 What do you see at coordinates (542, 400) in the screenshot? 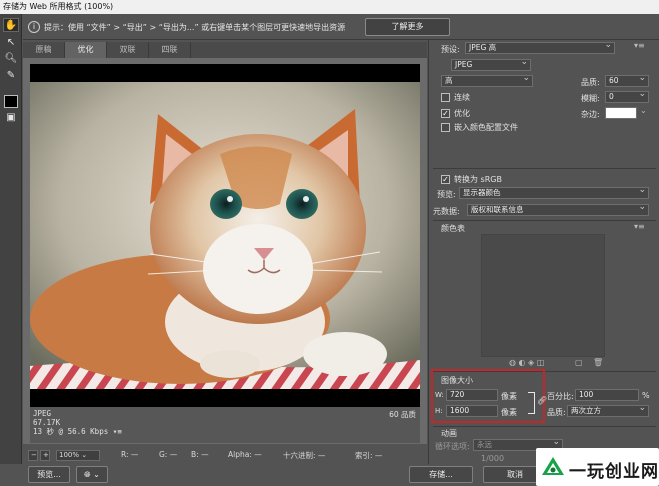
I see `link-icon: 🔗︎` at bounding box center [542, 400].